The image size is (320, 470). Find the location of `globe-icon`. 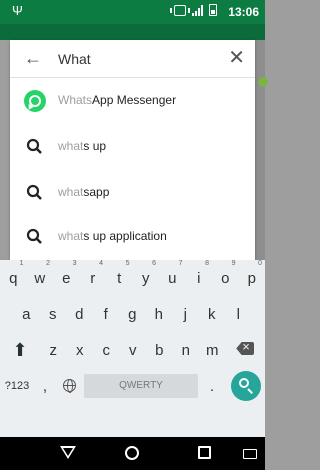

globe-icon is located at coordinates (69, 386).